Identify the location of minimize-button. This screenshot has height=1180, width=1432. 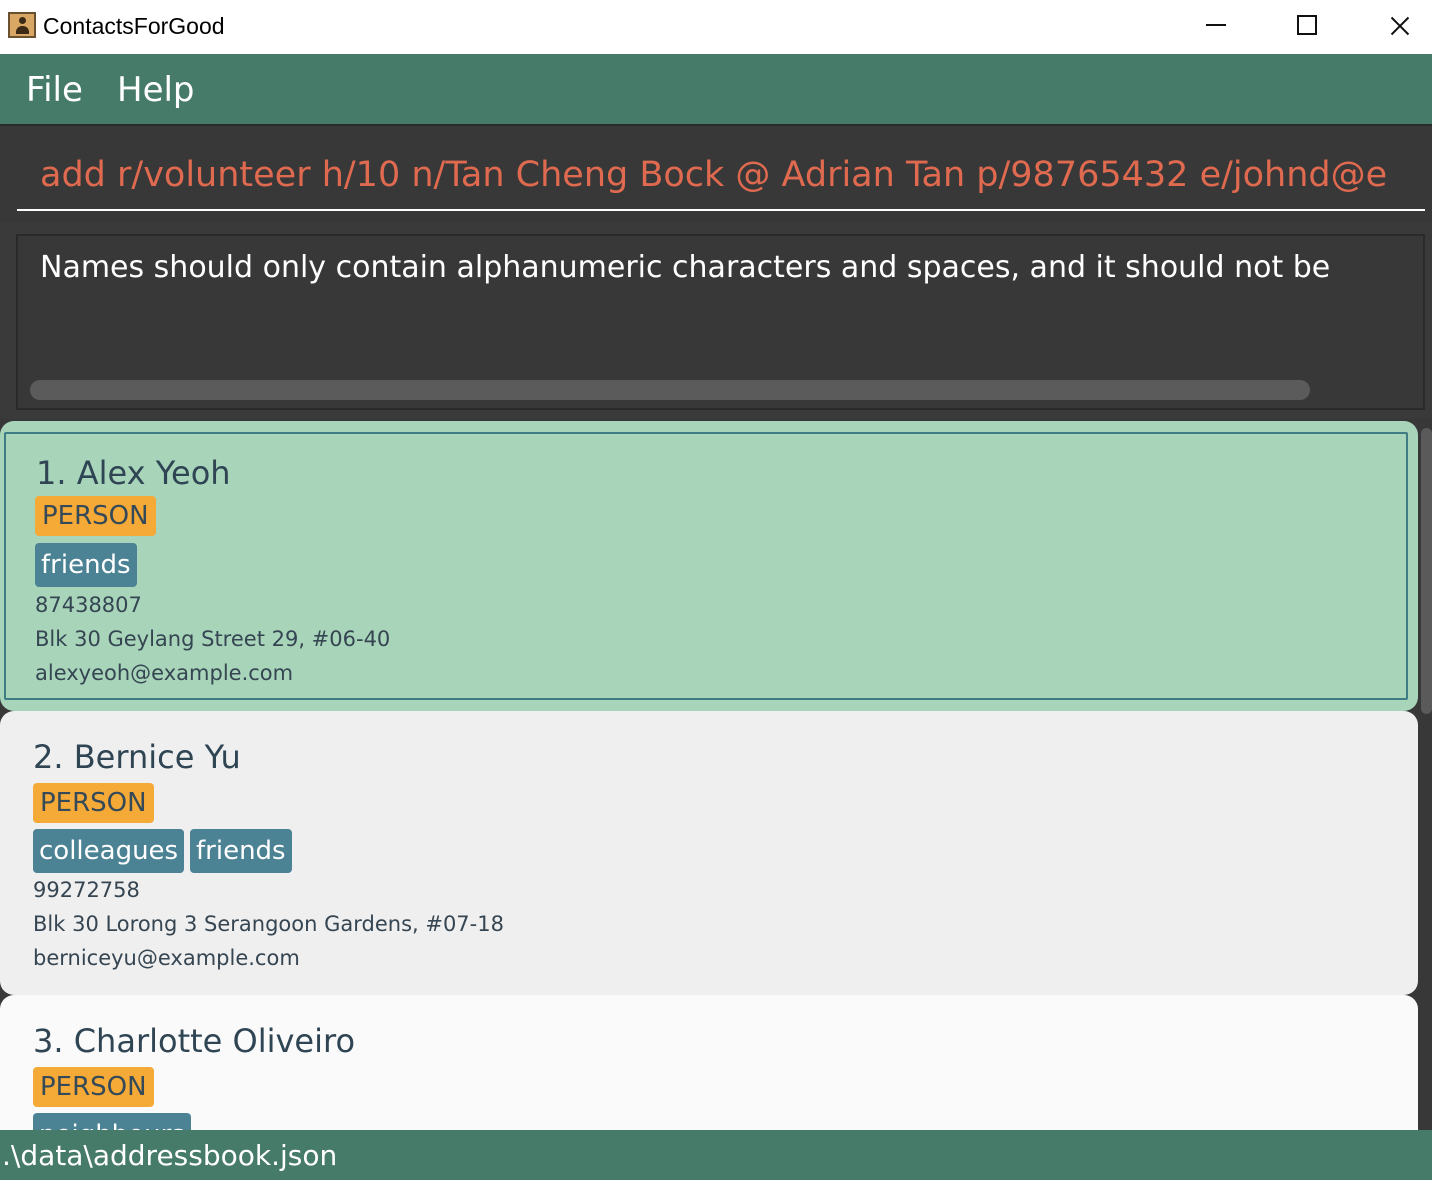
(1215, 27).